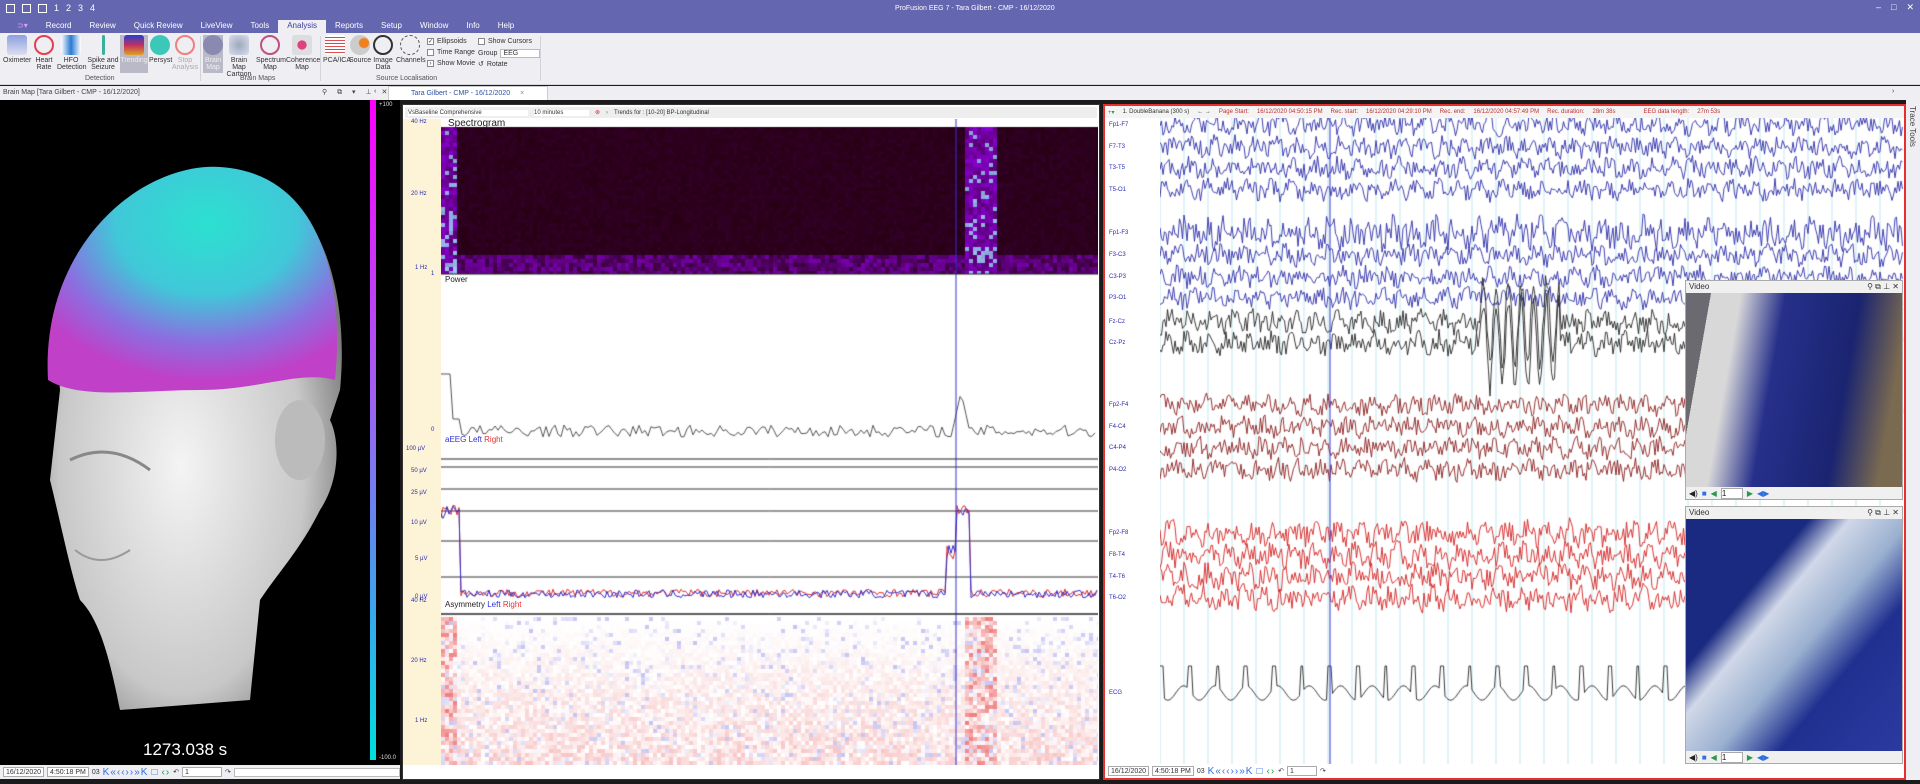 The width and height of the screenshot is (1920, 784). I want to click on tab-quick-review: Quick Review, so click(158, 26).